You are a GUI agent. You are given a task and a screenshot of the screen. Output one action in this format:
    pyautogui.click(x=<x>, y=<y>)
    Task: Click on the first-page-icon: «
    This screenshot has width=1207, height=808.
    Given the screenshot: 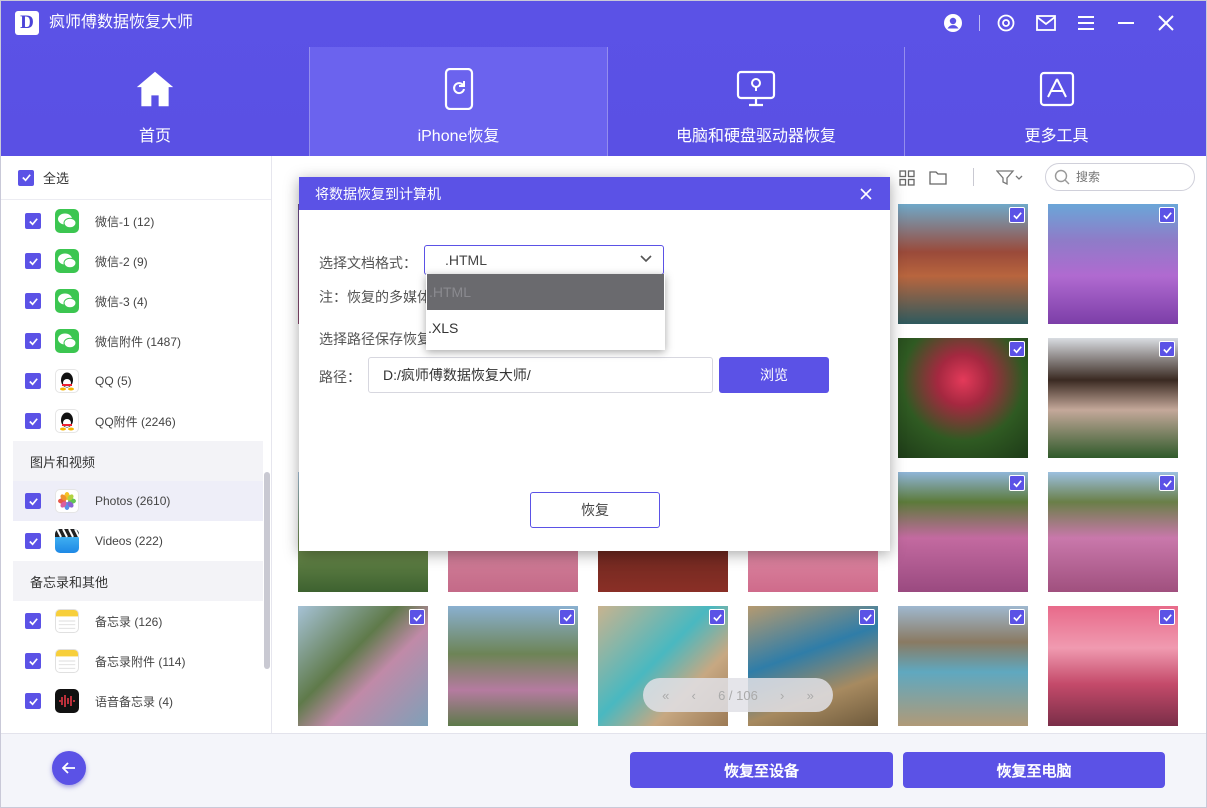 What is the action you would take?
    pyautogui.click(x=665, y=695)
    